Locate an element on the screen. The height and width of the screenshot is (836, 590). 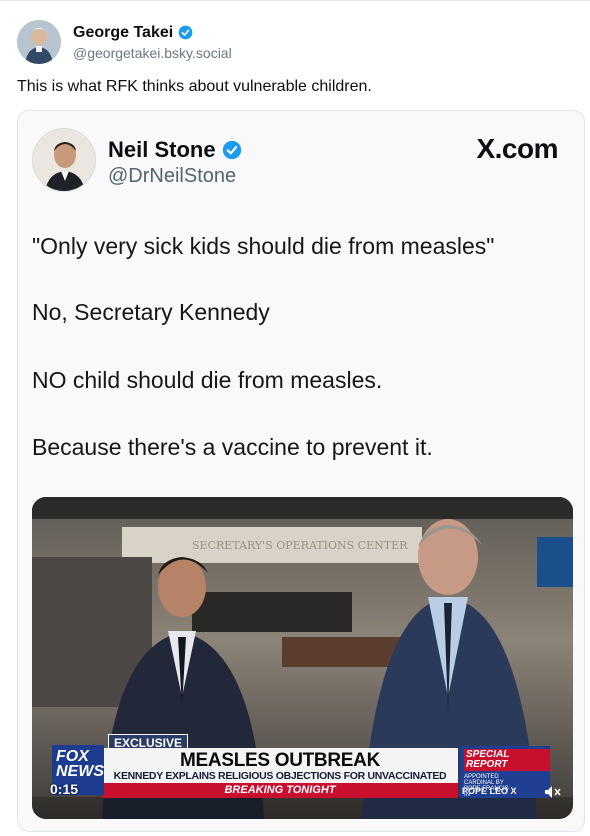
divider is located at coordinates (295, 0).